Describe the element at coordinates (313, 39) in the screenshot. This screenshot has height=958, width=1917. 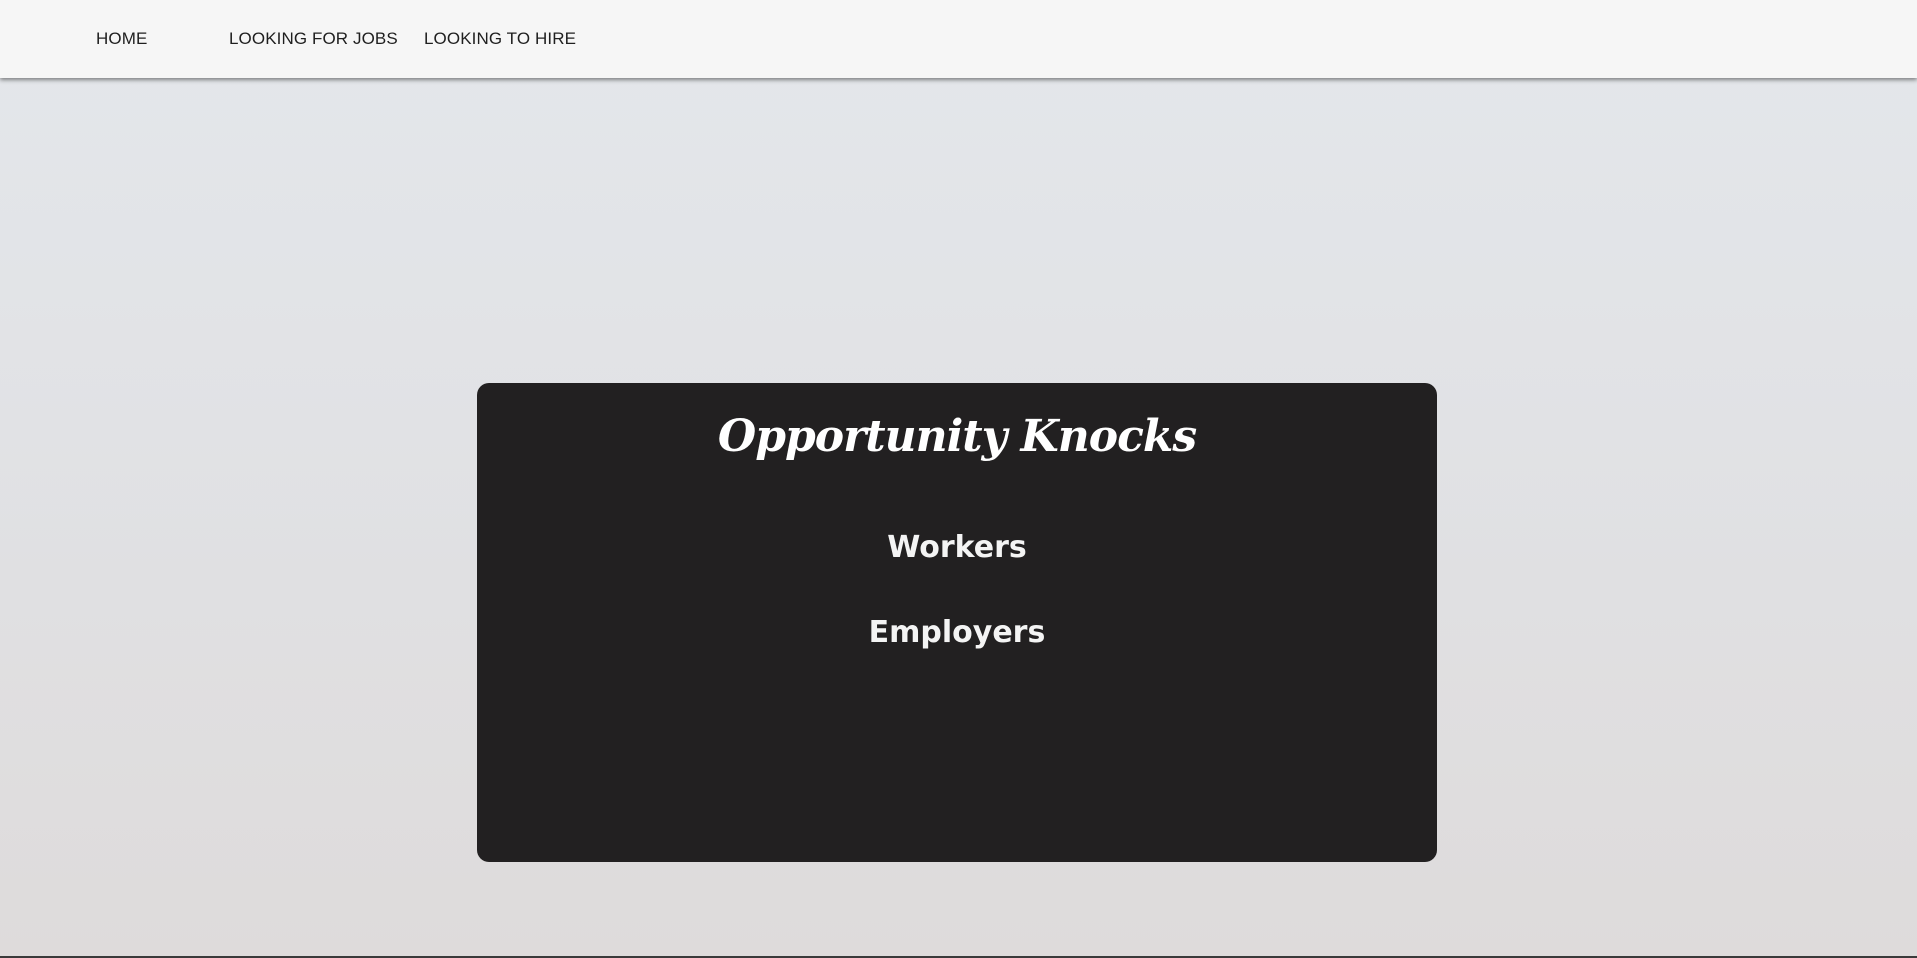
I see `nav-link-looking-for-jobs: LOOKING FOR JOBS` at that location.